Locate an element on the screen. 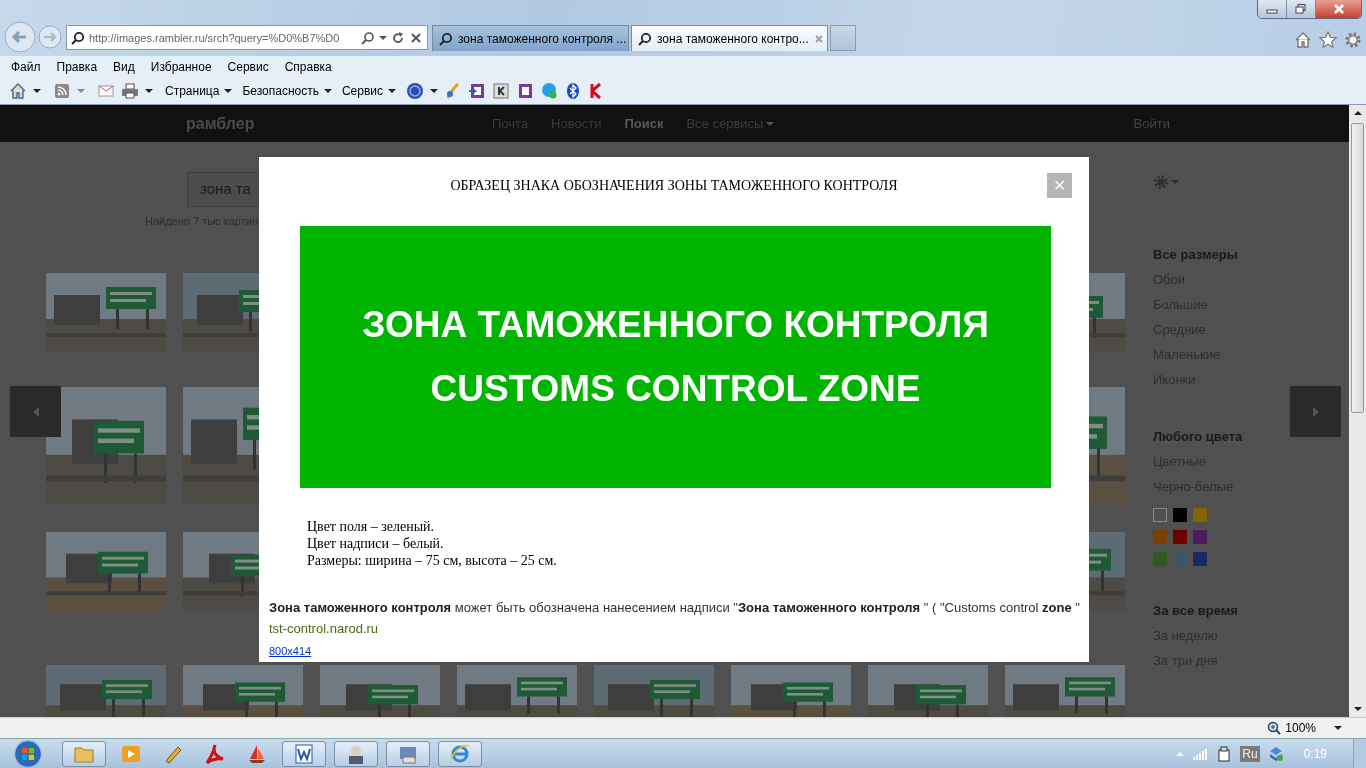  menu-item: Файл is located at coordinates (26, 66).